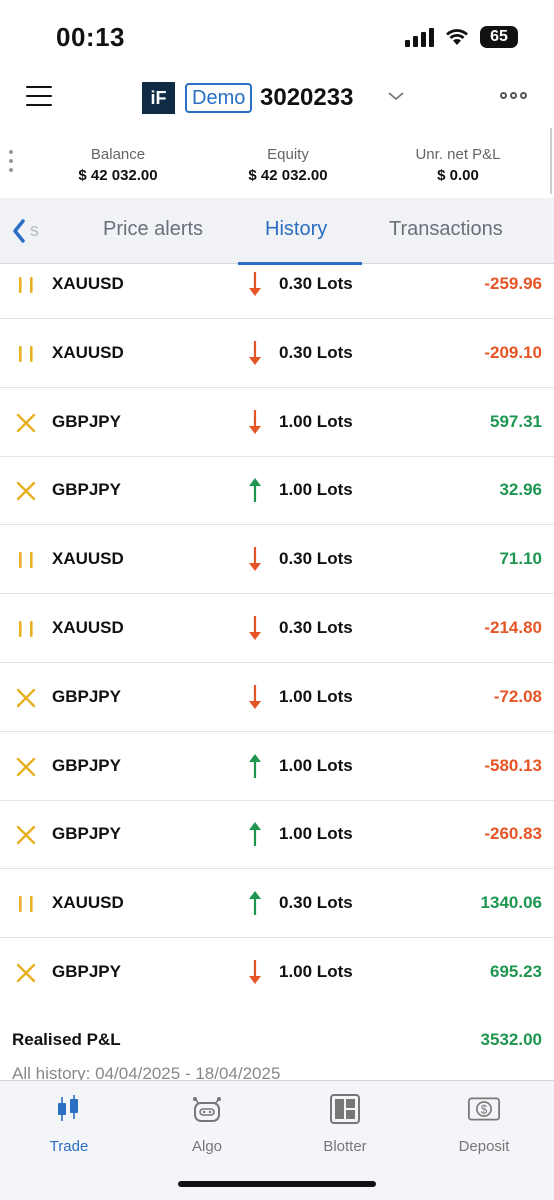 The image size is (554, 1200). I want to click on more-options-icon, so click(513, 95).